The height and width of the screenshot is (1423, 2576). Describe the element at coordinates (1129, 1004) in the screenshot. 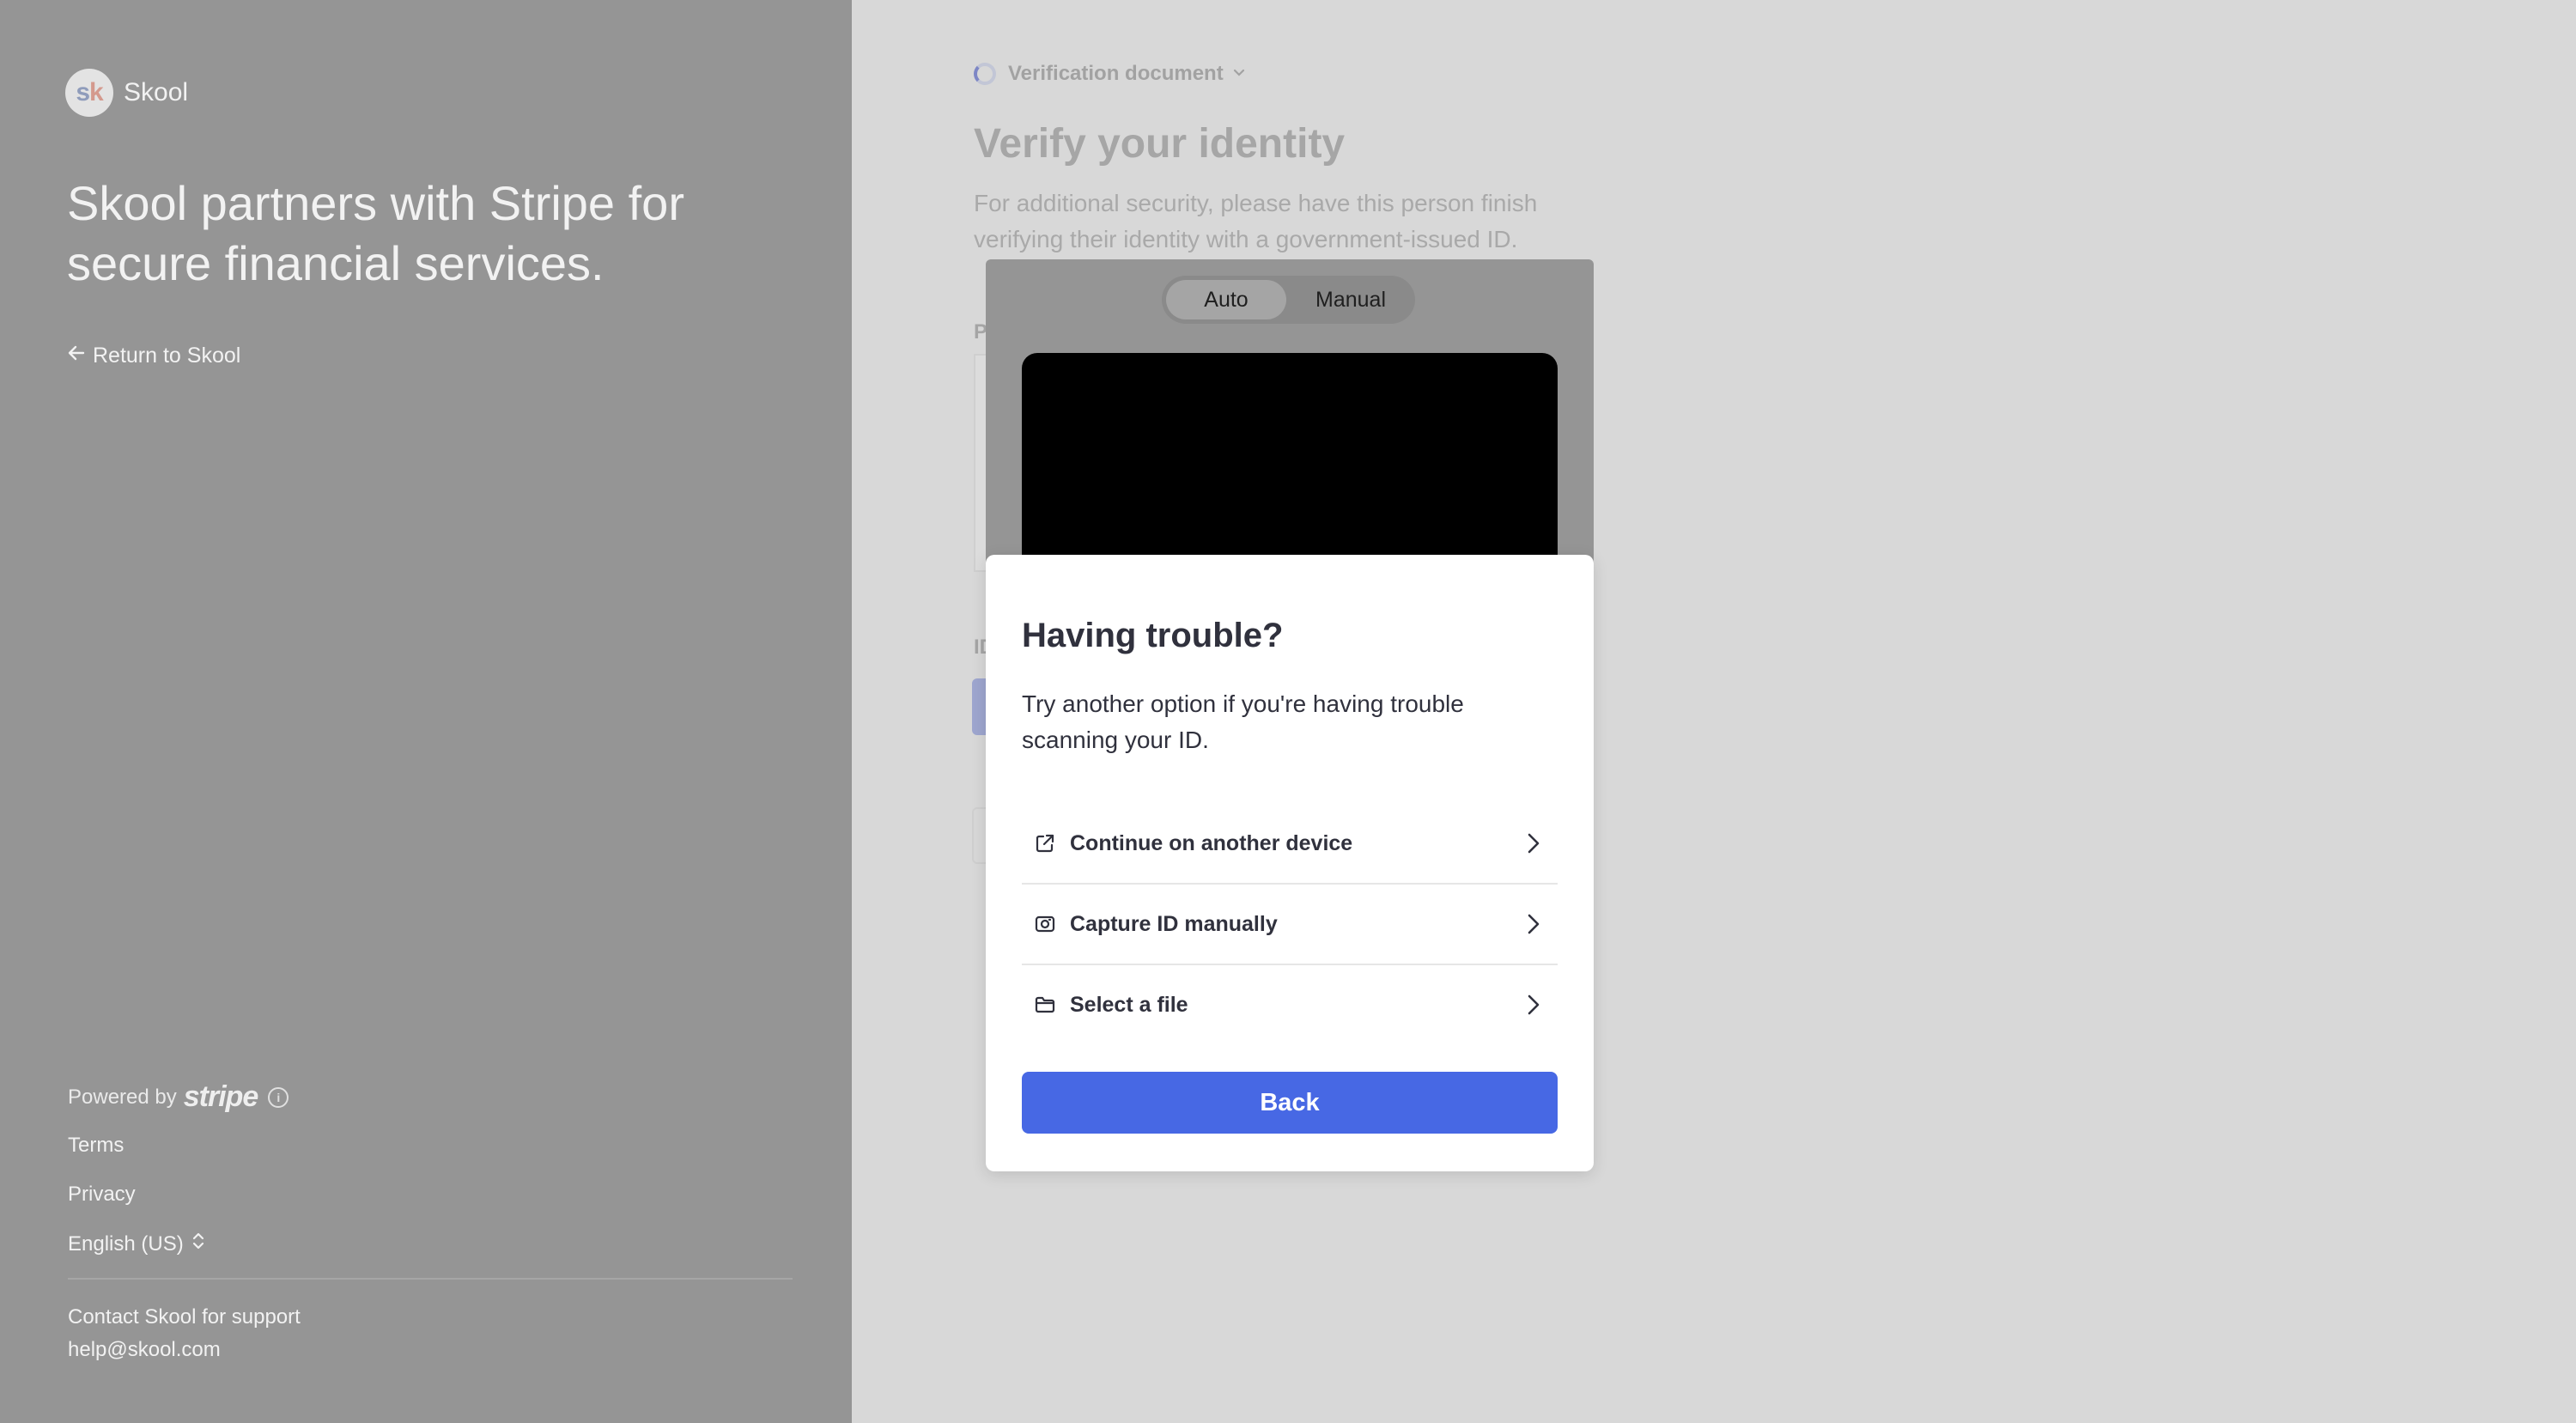

I see `option-label: Select a file` at that location.